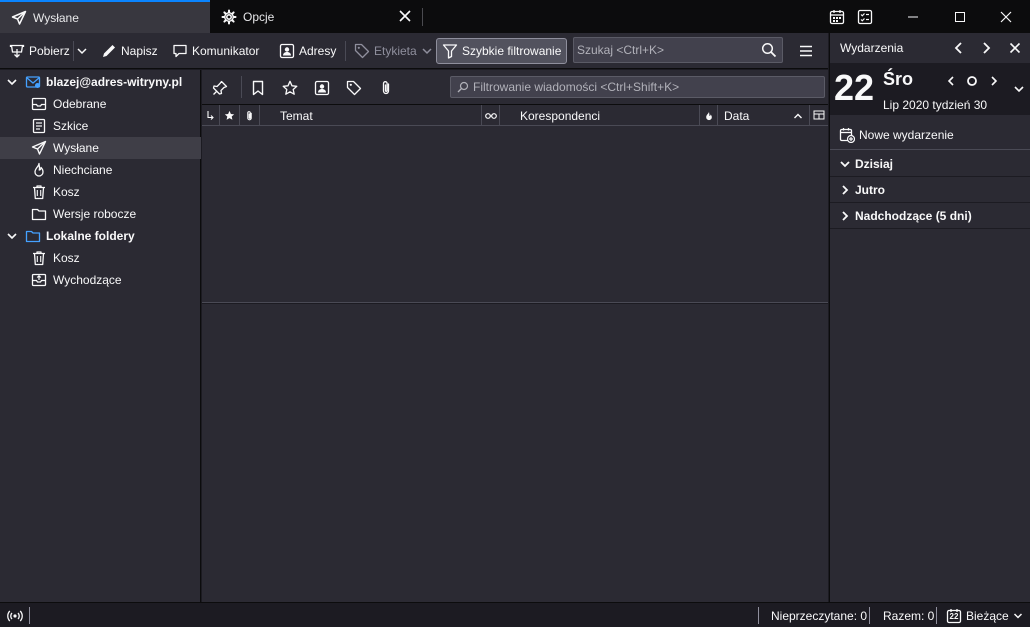 This screenshot has height=627, width=1030. What do you see at coordinates (854, 87) in the screenshot?
I see `day-number: 22` at bounding box center [854, 87].